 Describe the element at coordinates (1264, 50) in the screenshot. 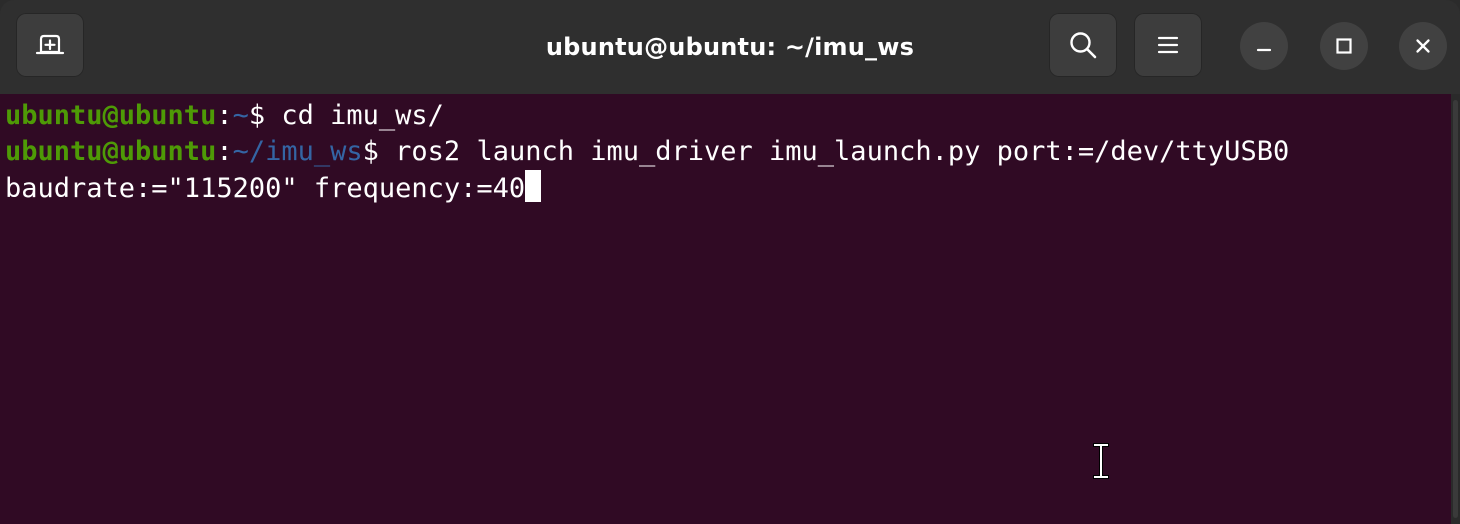

I see `minimize-icon` at that location.